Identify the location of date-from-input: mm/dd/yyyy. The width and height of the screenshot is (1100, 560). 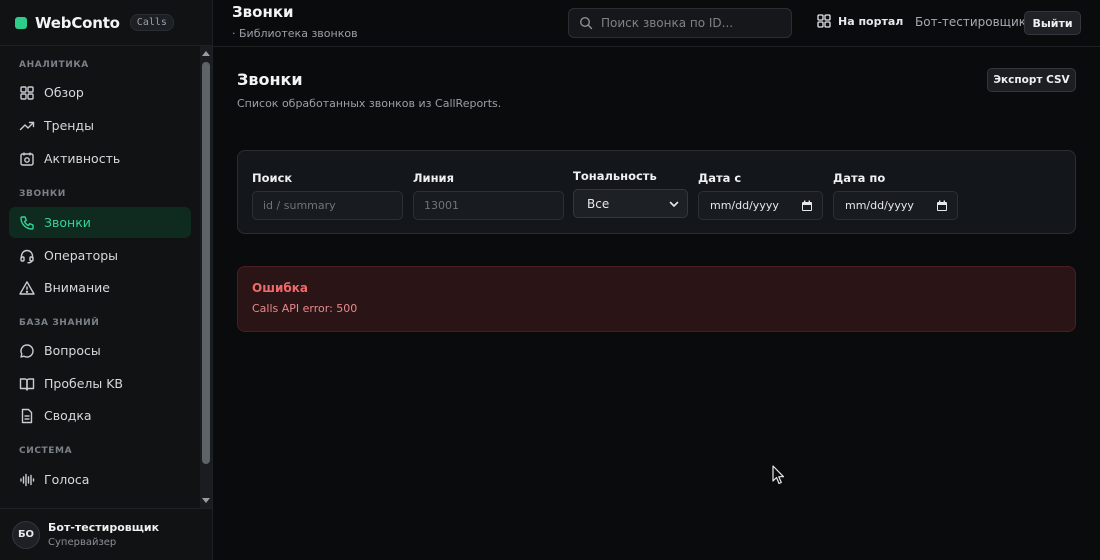
(760, 205).